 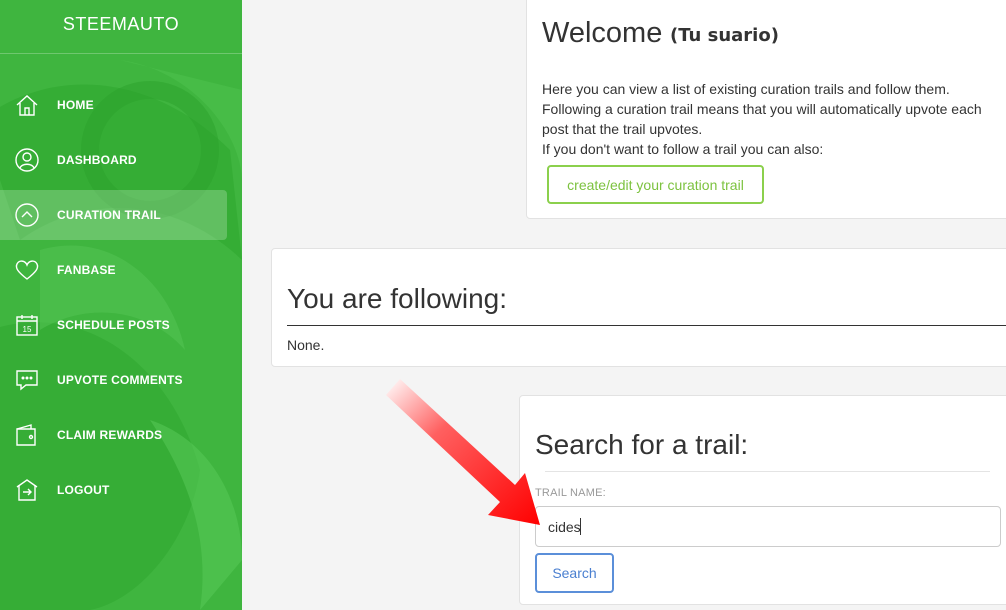 I want to click on comment-icon, so click(x=27, y=380).